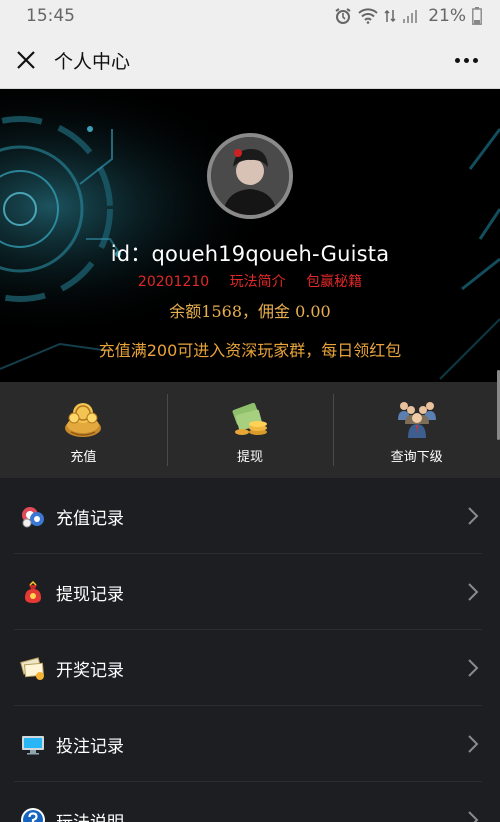 This screenshot has width=500, height=822. What do you see at coordinates (250, 254) in the screenshot?
I see `user-id: id：qoueh19qoueh-Guista` at bounding box center [250, 254].